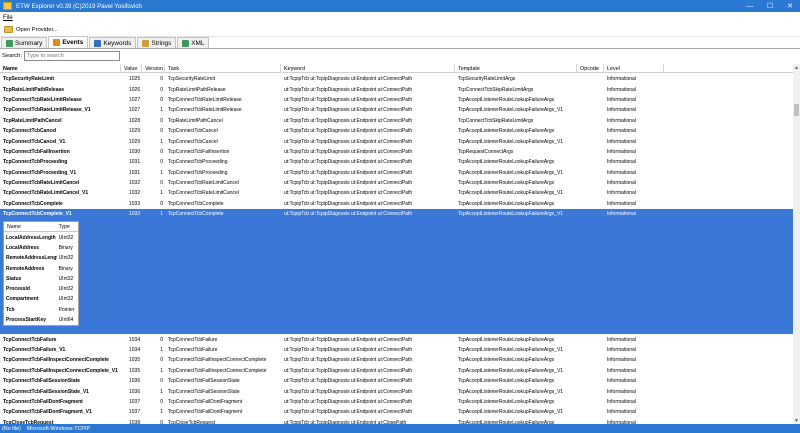  Describe the element at coordinates (41, 268) in the screenshot. I see `field-row: RemoteAddress Binary` at that location.